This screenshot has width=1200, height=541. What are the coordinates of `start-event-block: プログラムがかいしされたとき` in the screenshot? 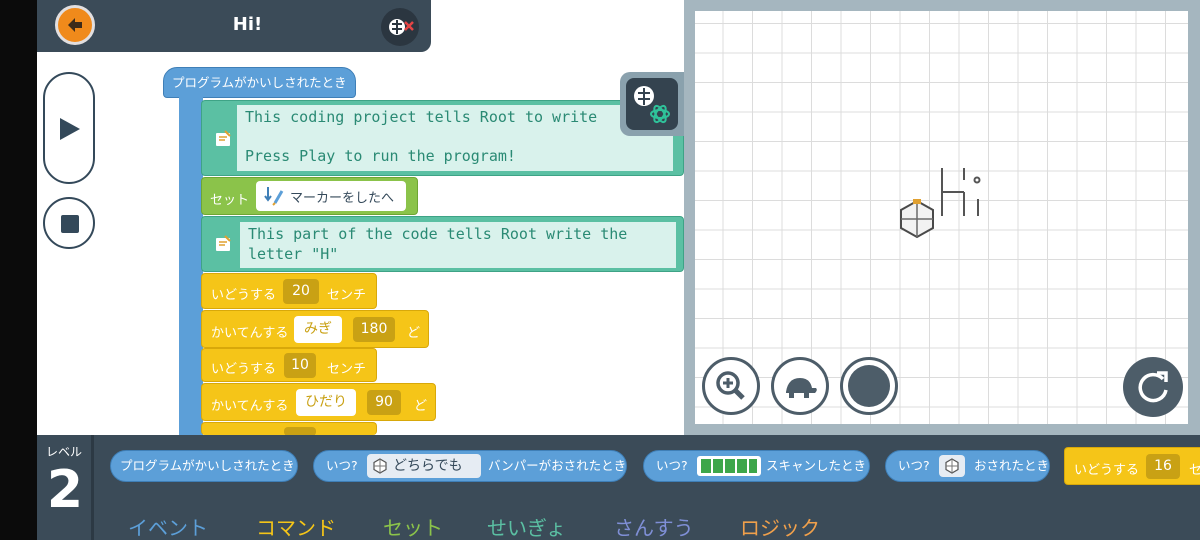 It's located at (259, 82).